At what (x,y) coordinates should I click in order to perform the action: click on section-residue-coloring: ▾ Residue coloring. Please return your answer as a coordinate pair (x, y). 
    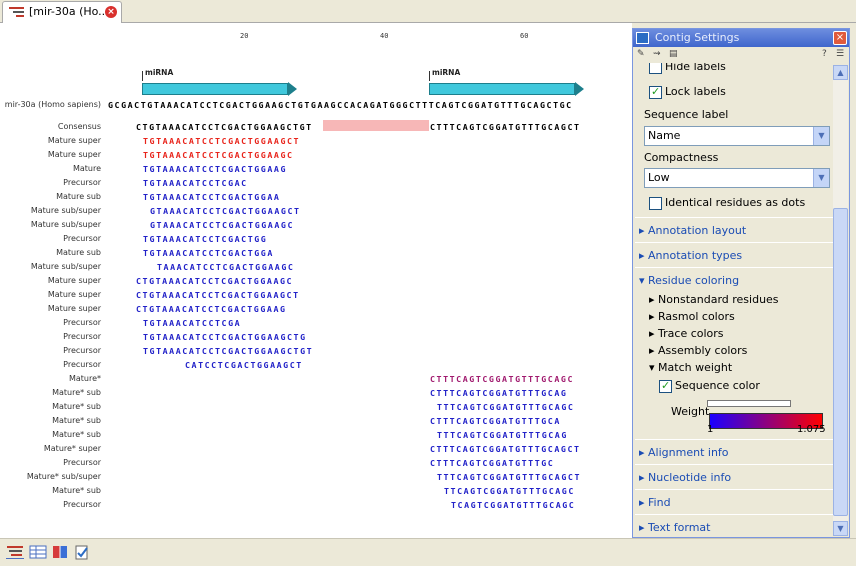
    Looking at the image, I should click on (689, 280).